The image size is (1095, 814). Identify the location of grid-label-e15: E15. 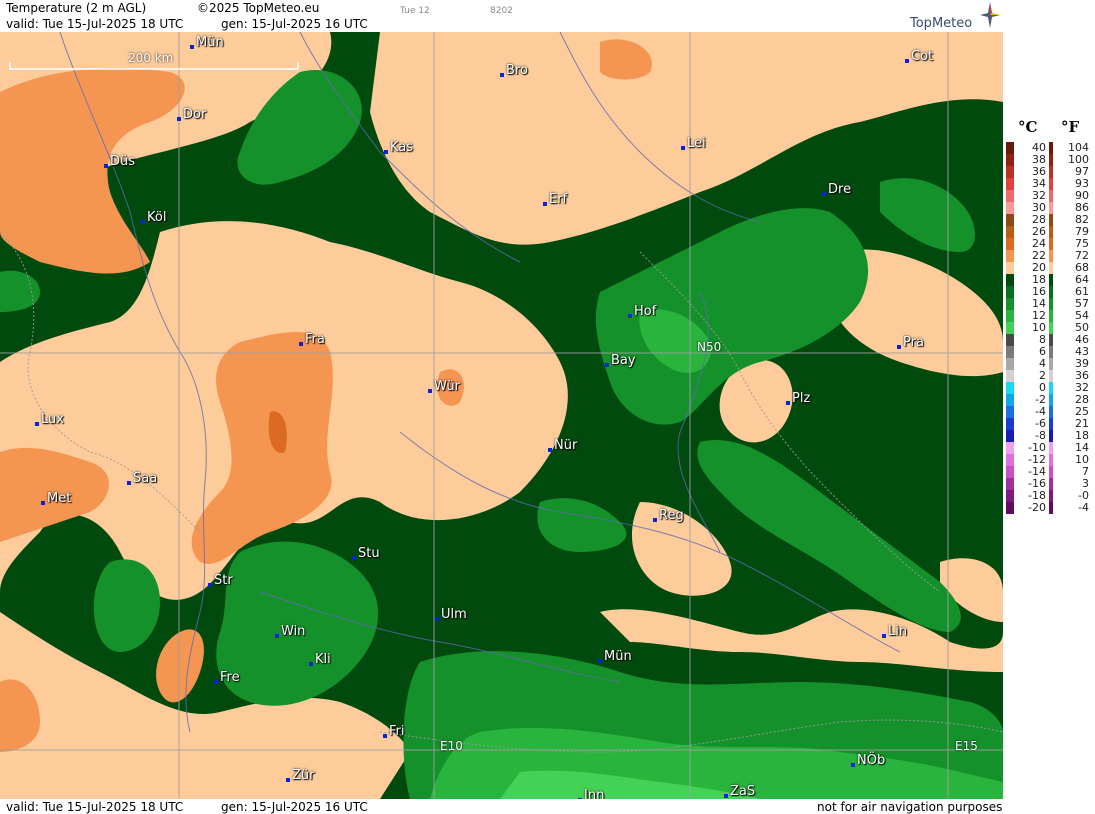
(966, 746).